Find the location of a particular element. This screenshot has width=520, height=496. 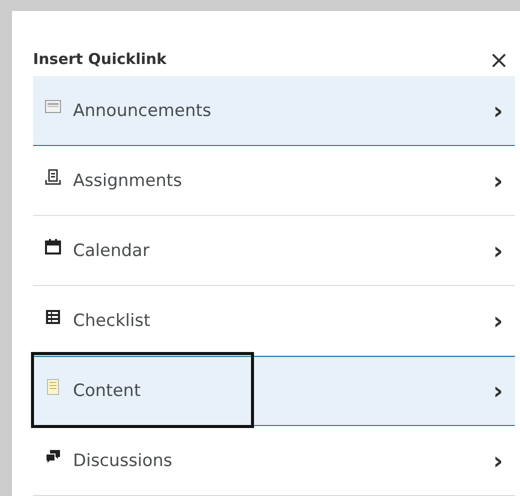

window-icon is located at coordinates (53, 106).